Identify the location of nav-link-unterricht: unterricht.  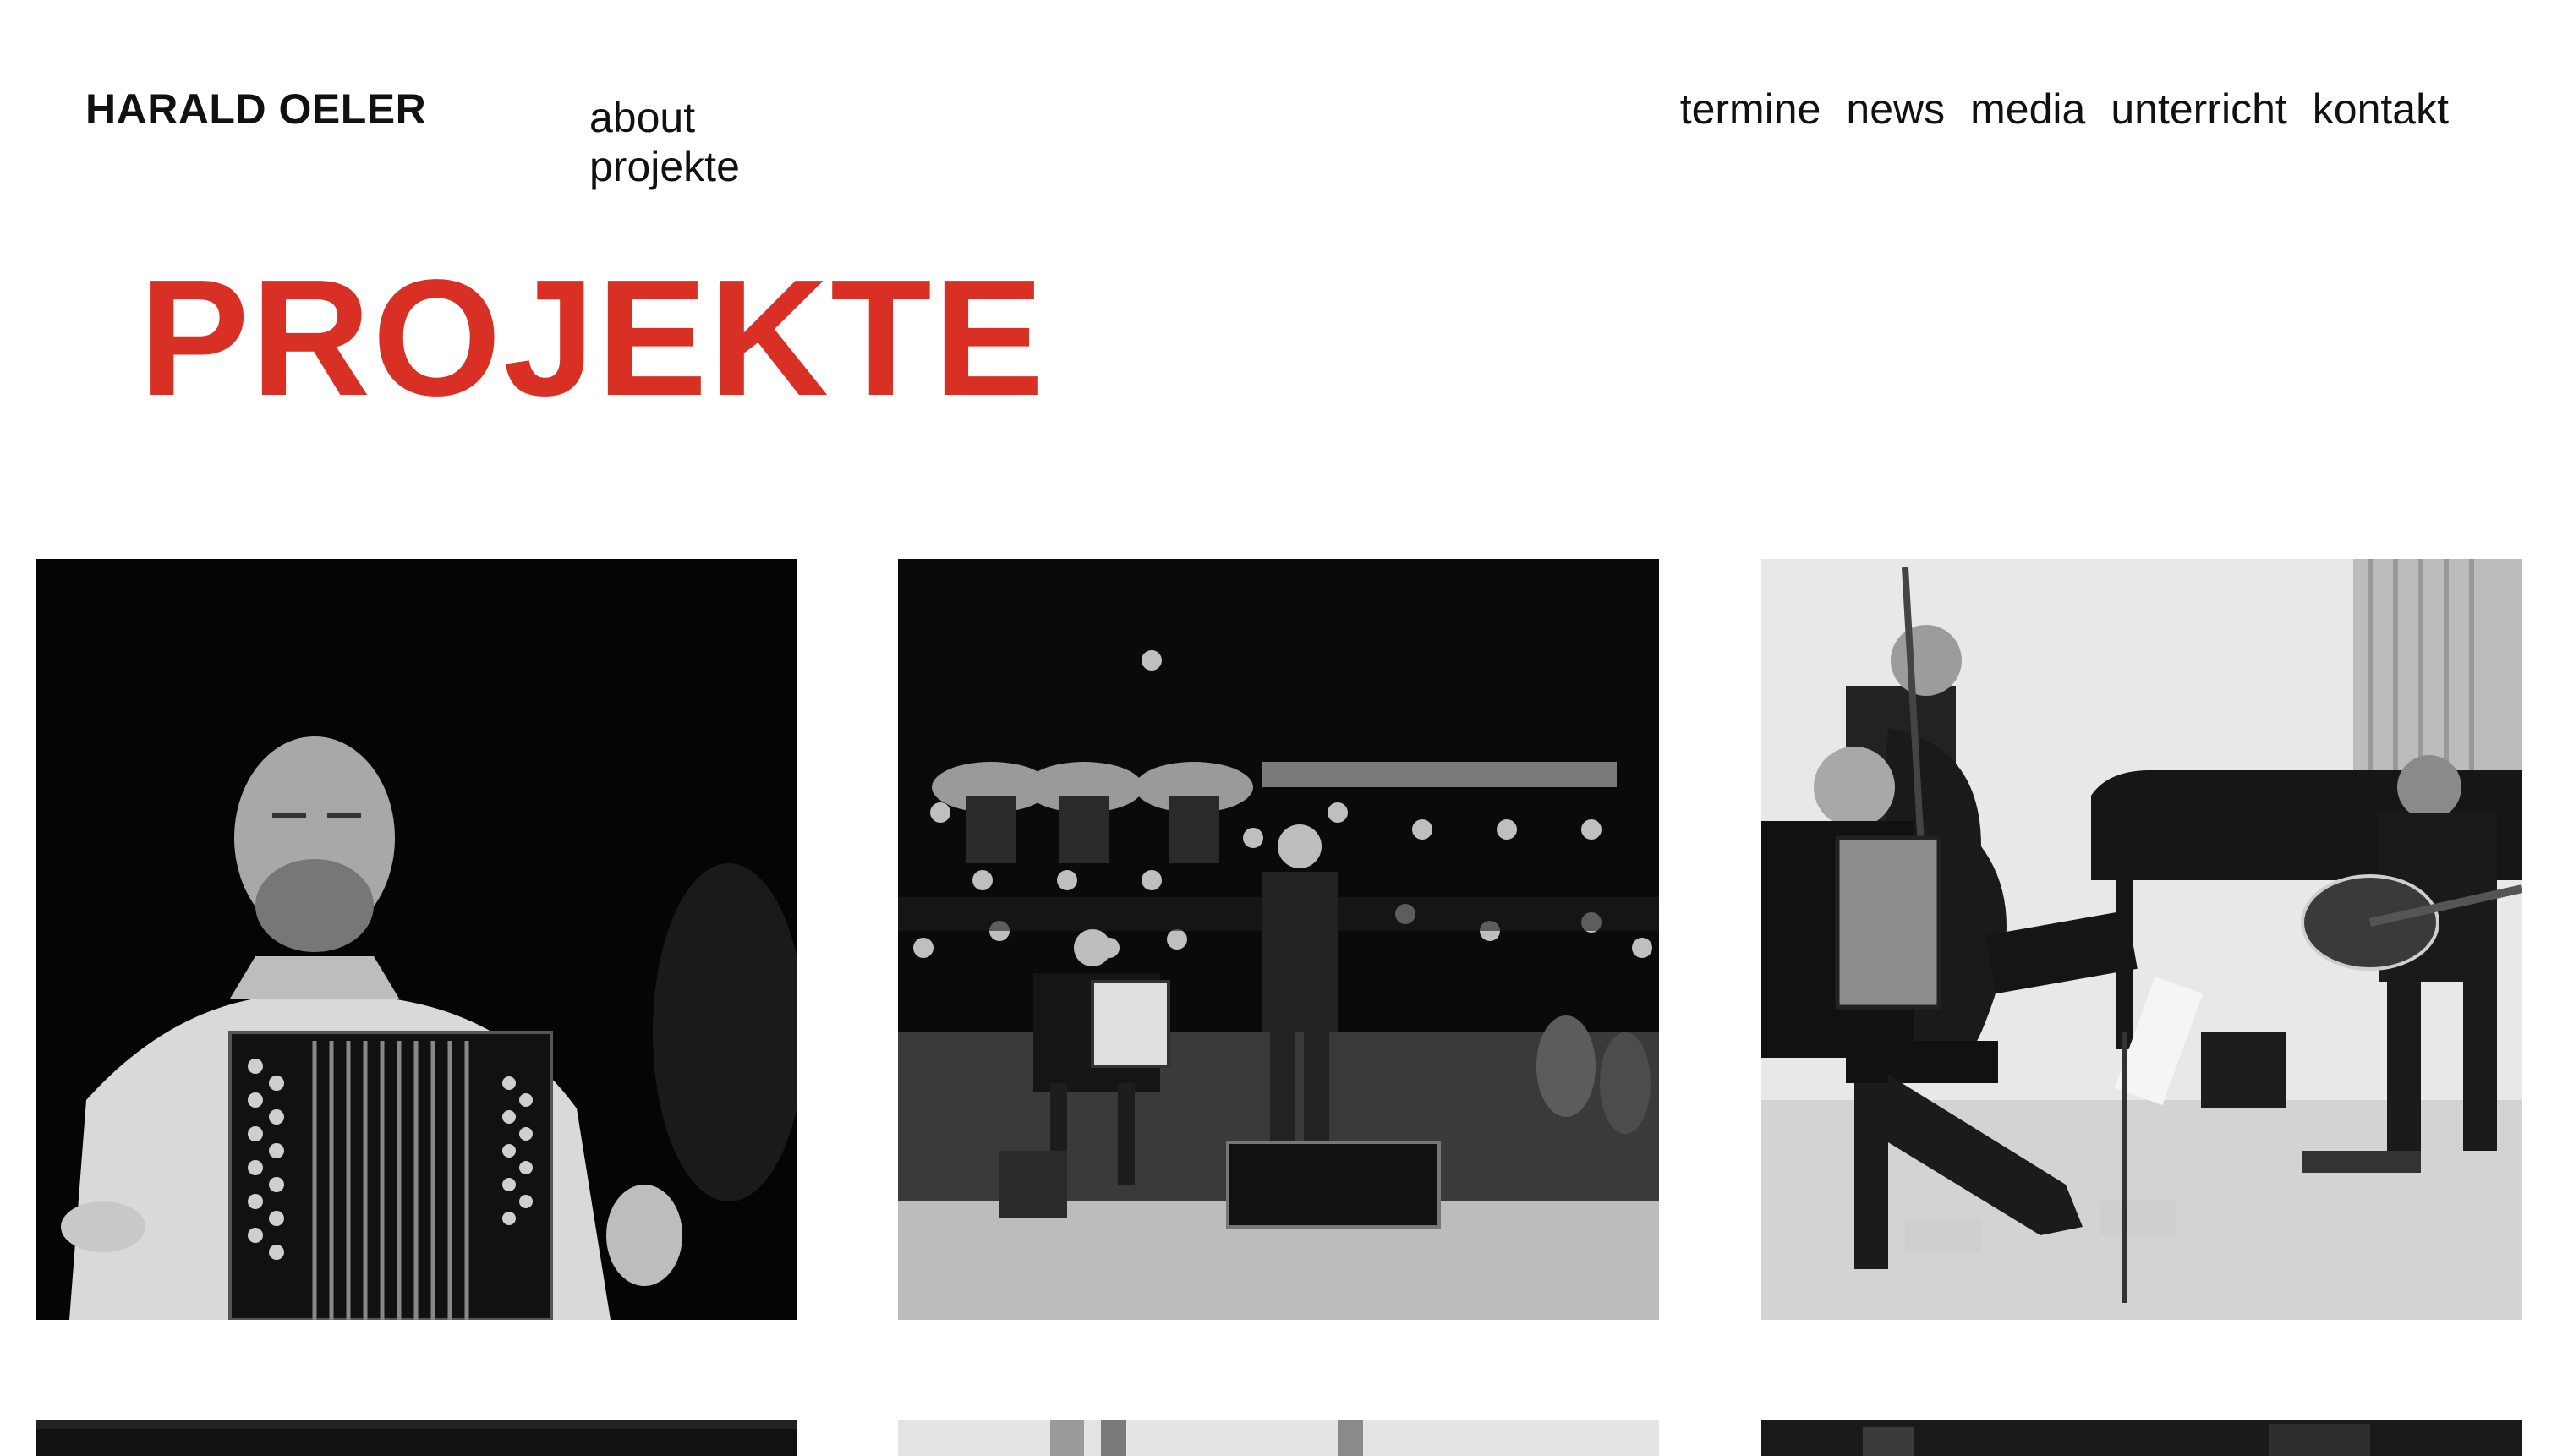
(2198, 110).